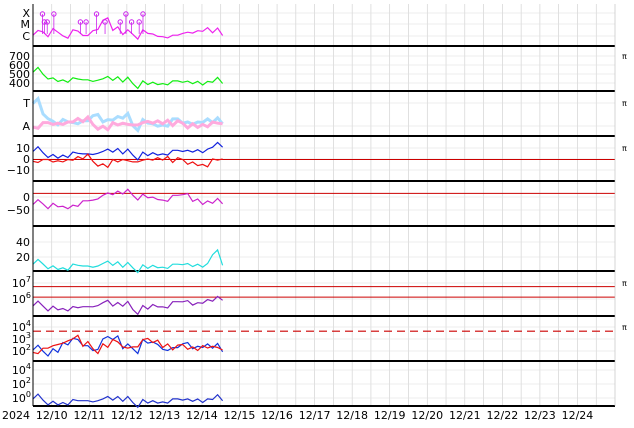 Image resolution: width=634 pixels, height=428 pixels. I want to click on x-tick-label: 12/16, so click(277, 415).